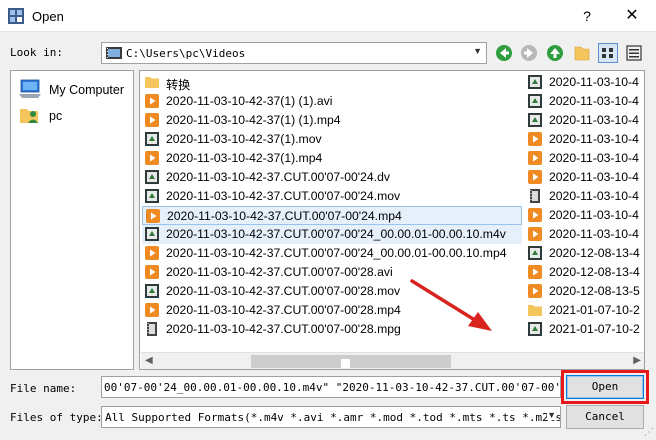  I want to click on file-name: 2020-11-03-10-42-37.CUT.00'07-00'28.mov, so click(283, 291).